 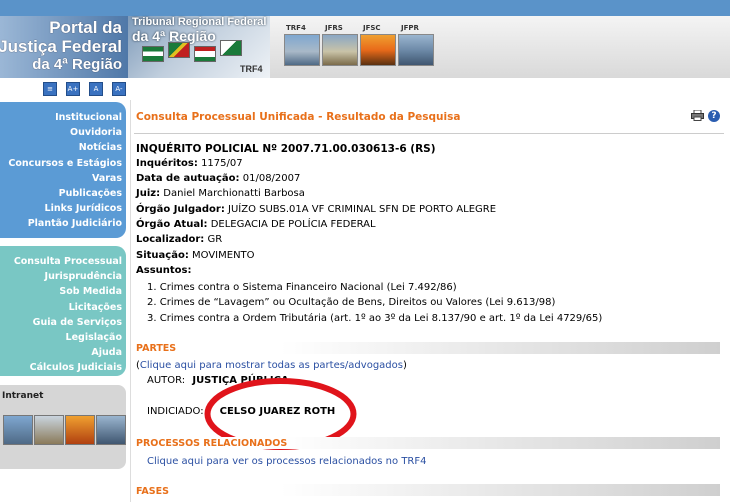 What do you see at coordinates (334, 28) in the screenshot?
I see `site-label: JFRS` at bounding box center [334, 28].